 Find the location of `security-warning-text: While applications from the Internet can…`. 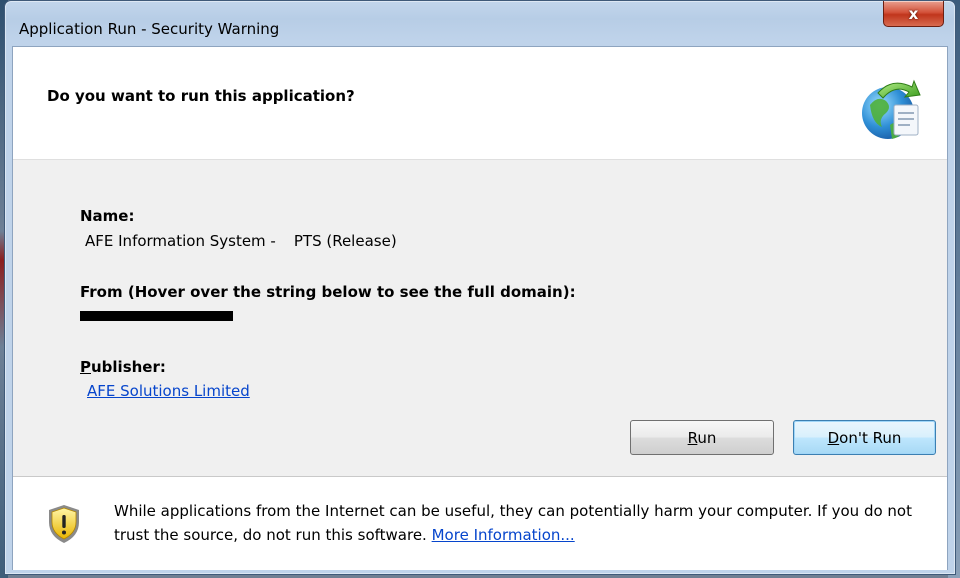

security-warning-text: While applications from the Internet can… is located at coordinates (519, 523).